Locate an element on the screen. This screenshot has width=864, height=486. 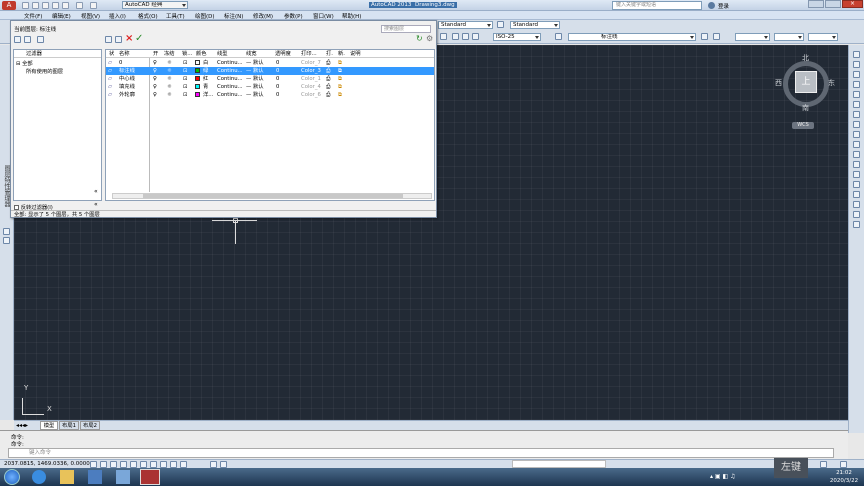
dim-style-select: Standard is located at coordinates (535, 25).